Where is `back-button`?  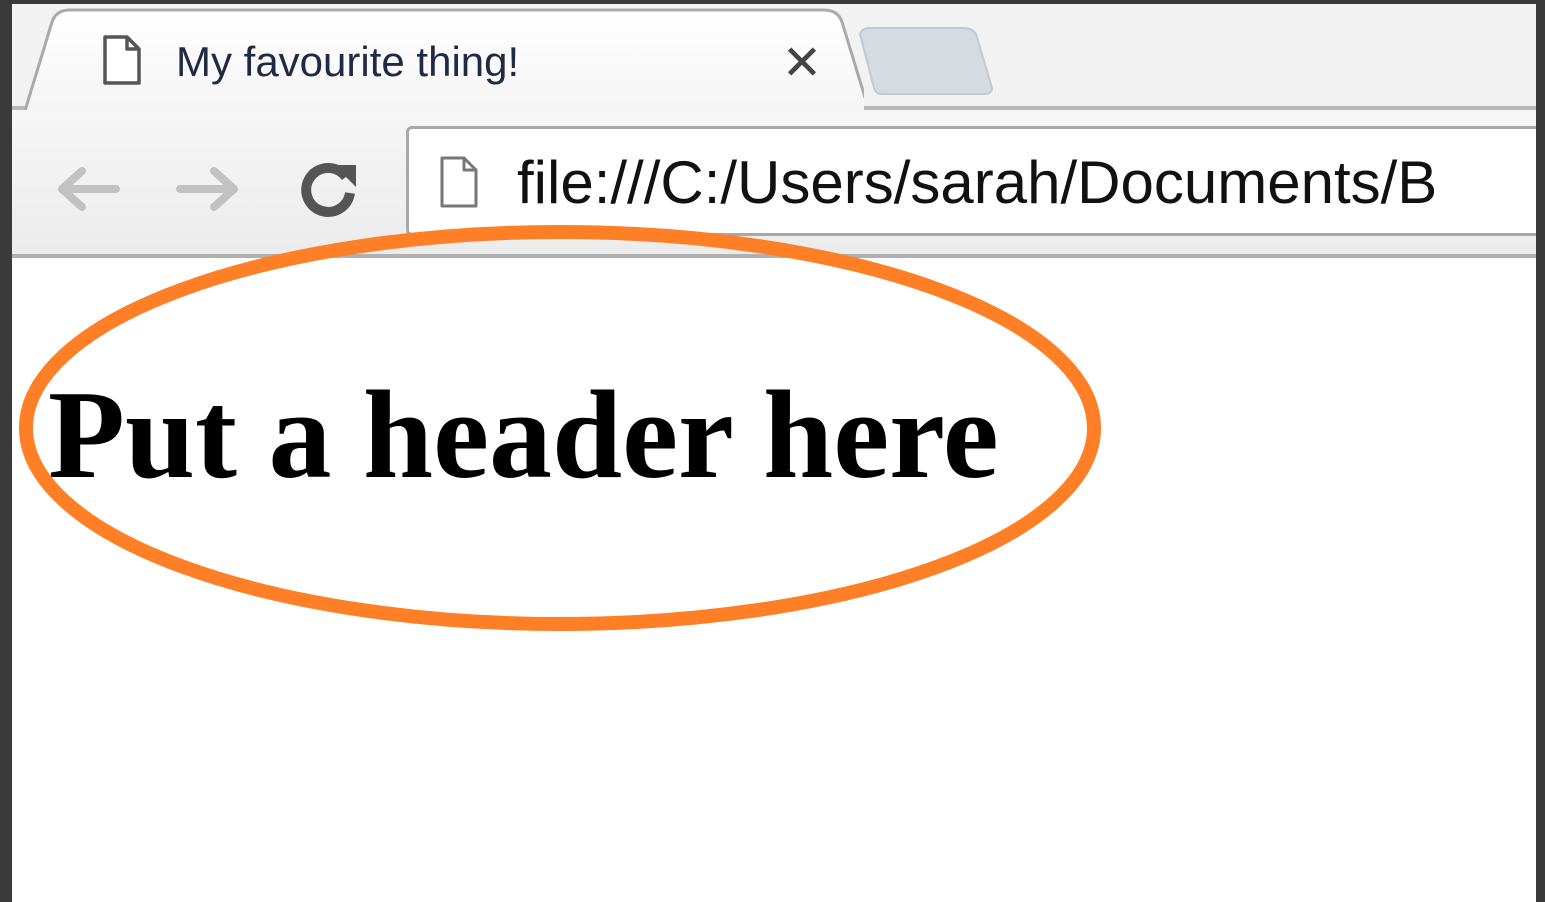
back-button is located at coordinates (88, 189).